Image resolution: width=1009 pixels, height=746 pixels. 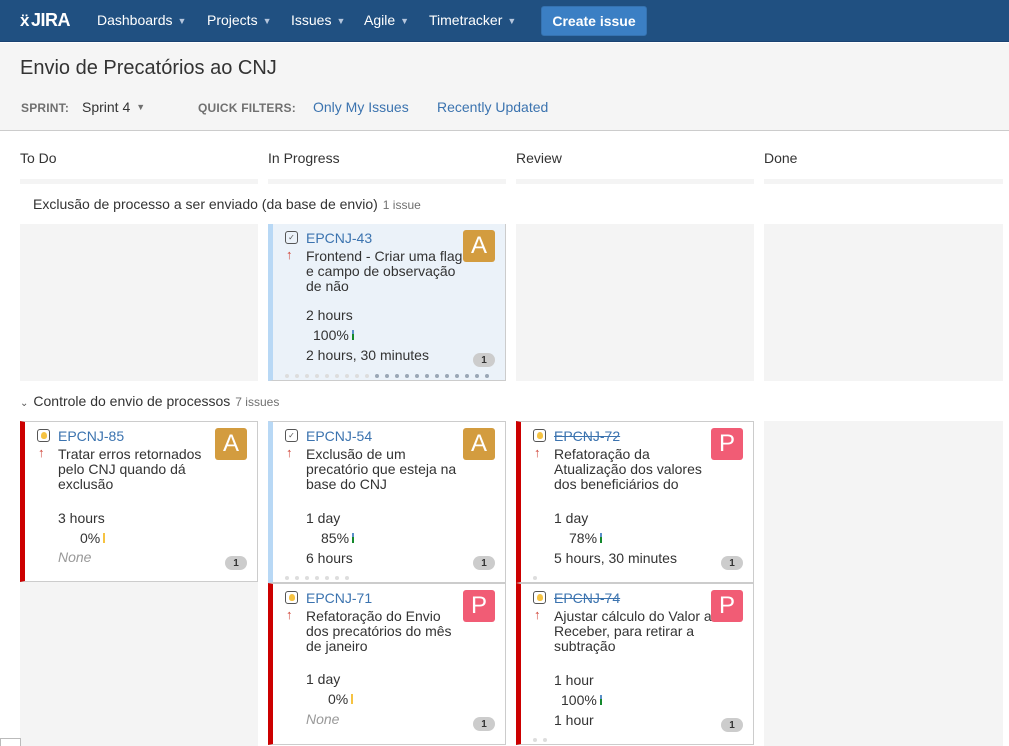 I want to click on progress-percent: 100%, so click(x=581, y=700).